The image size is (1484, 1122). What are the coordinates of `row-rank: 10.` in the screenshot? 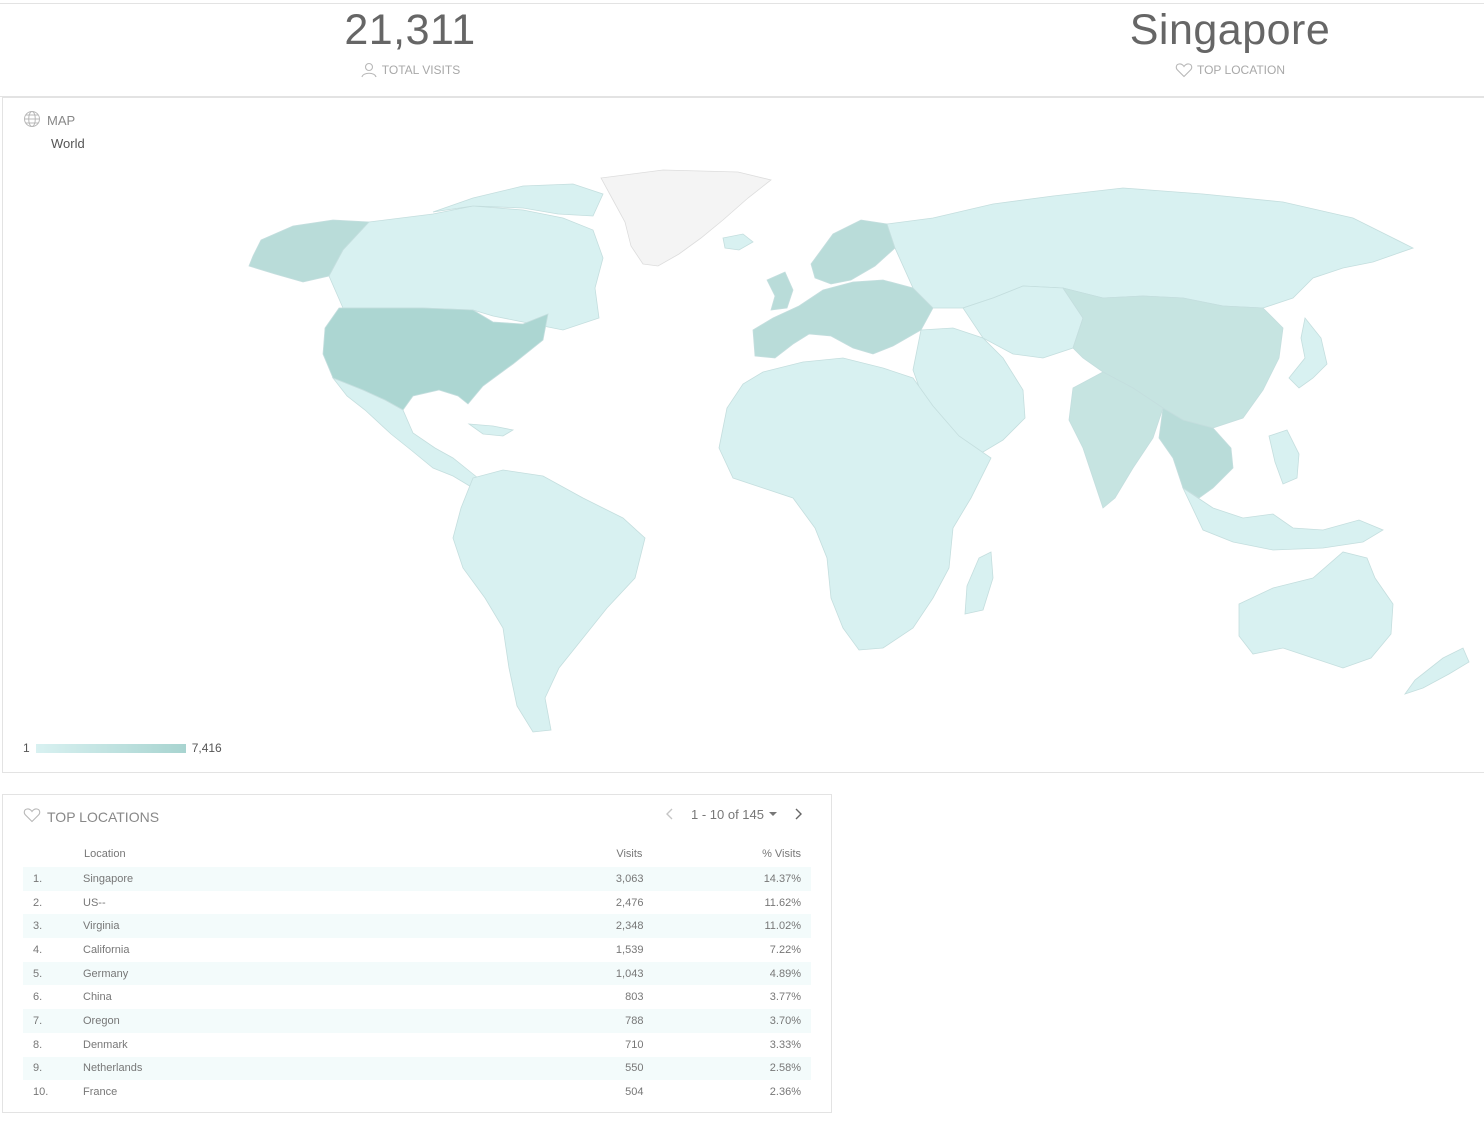 It's located at (41, 1092).